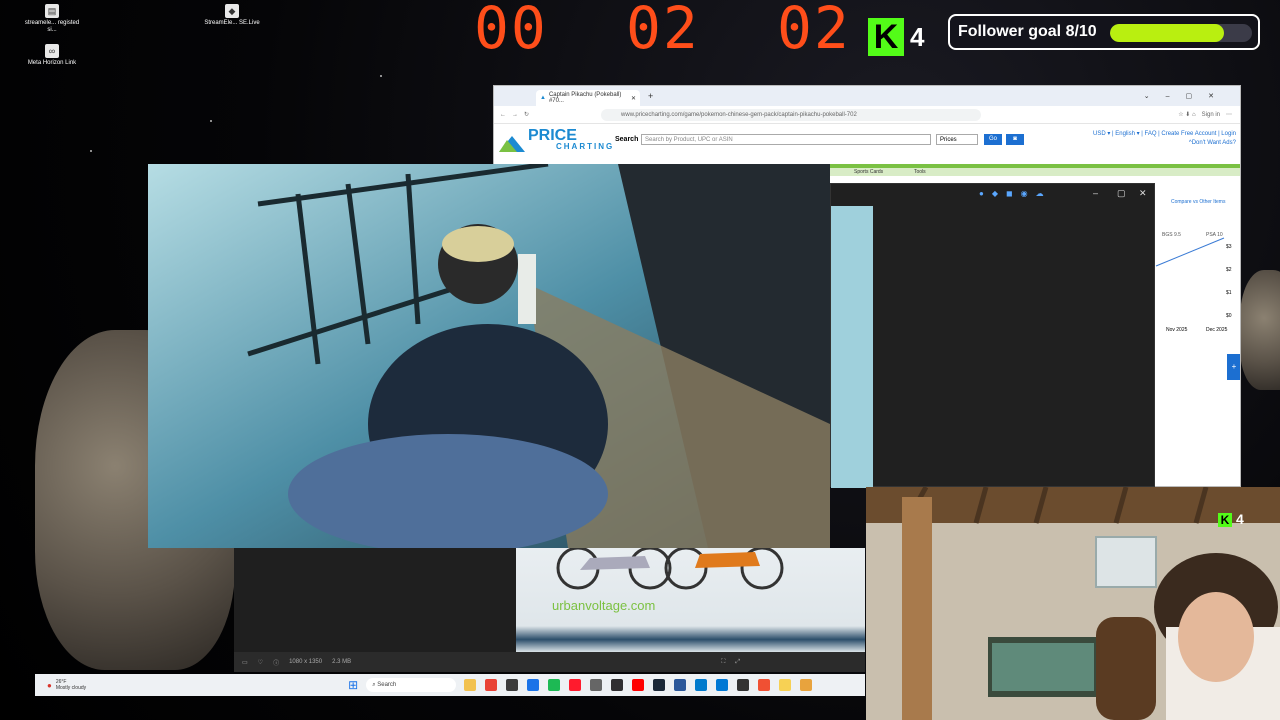 This screenshot has height=720, width=1280. What do you see at coordinates (575, 685) in the screenshot?
I see `opera-icon` at bounding box center [575, 685].